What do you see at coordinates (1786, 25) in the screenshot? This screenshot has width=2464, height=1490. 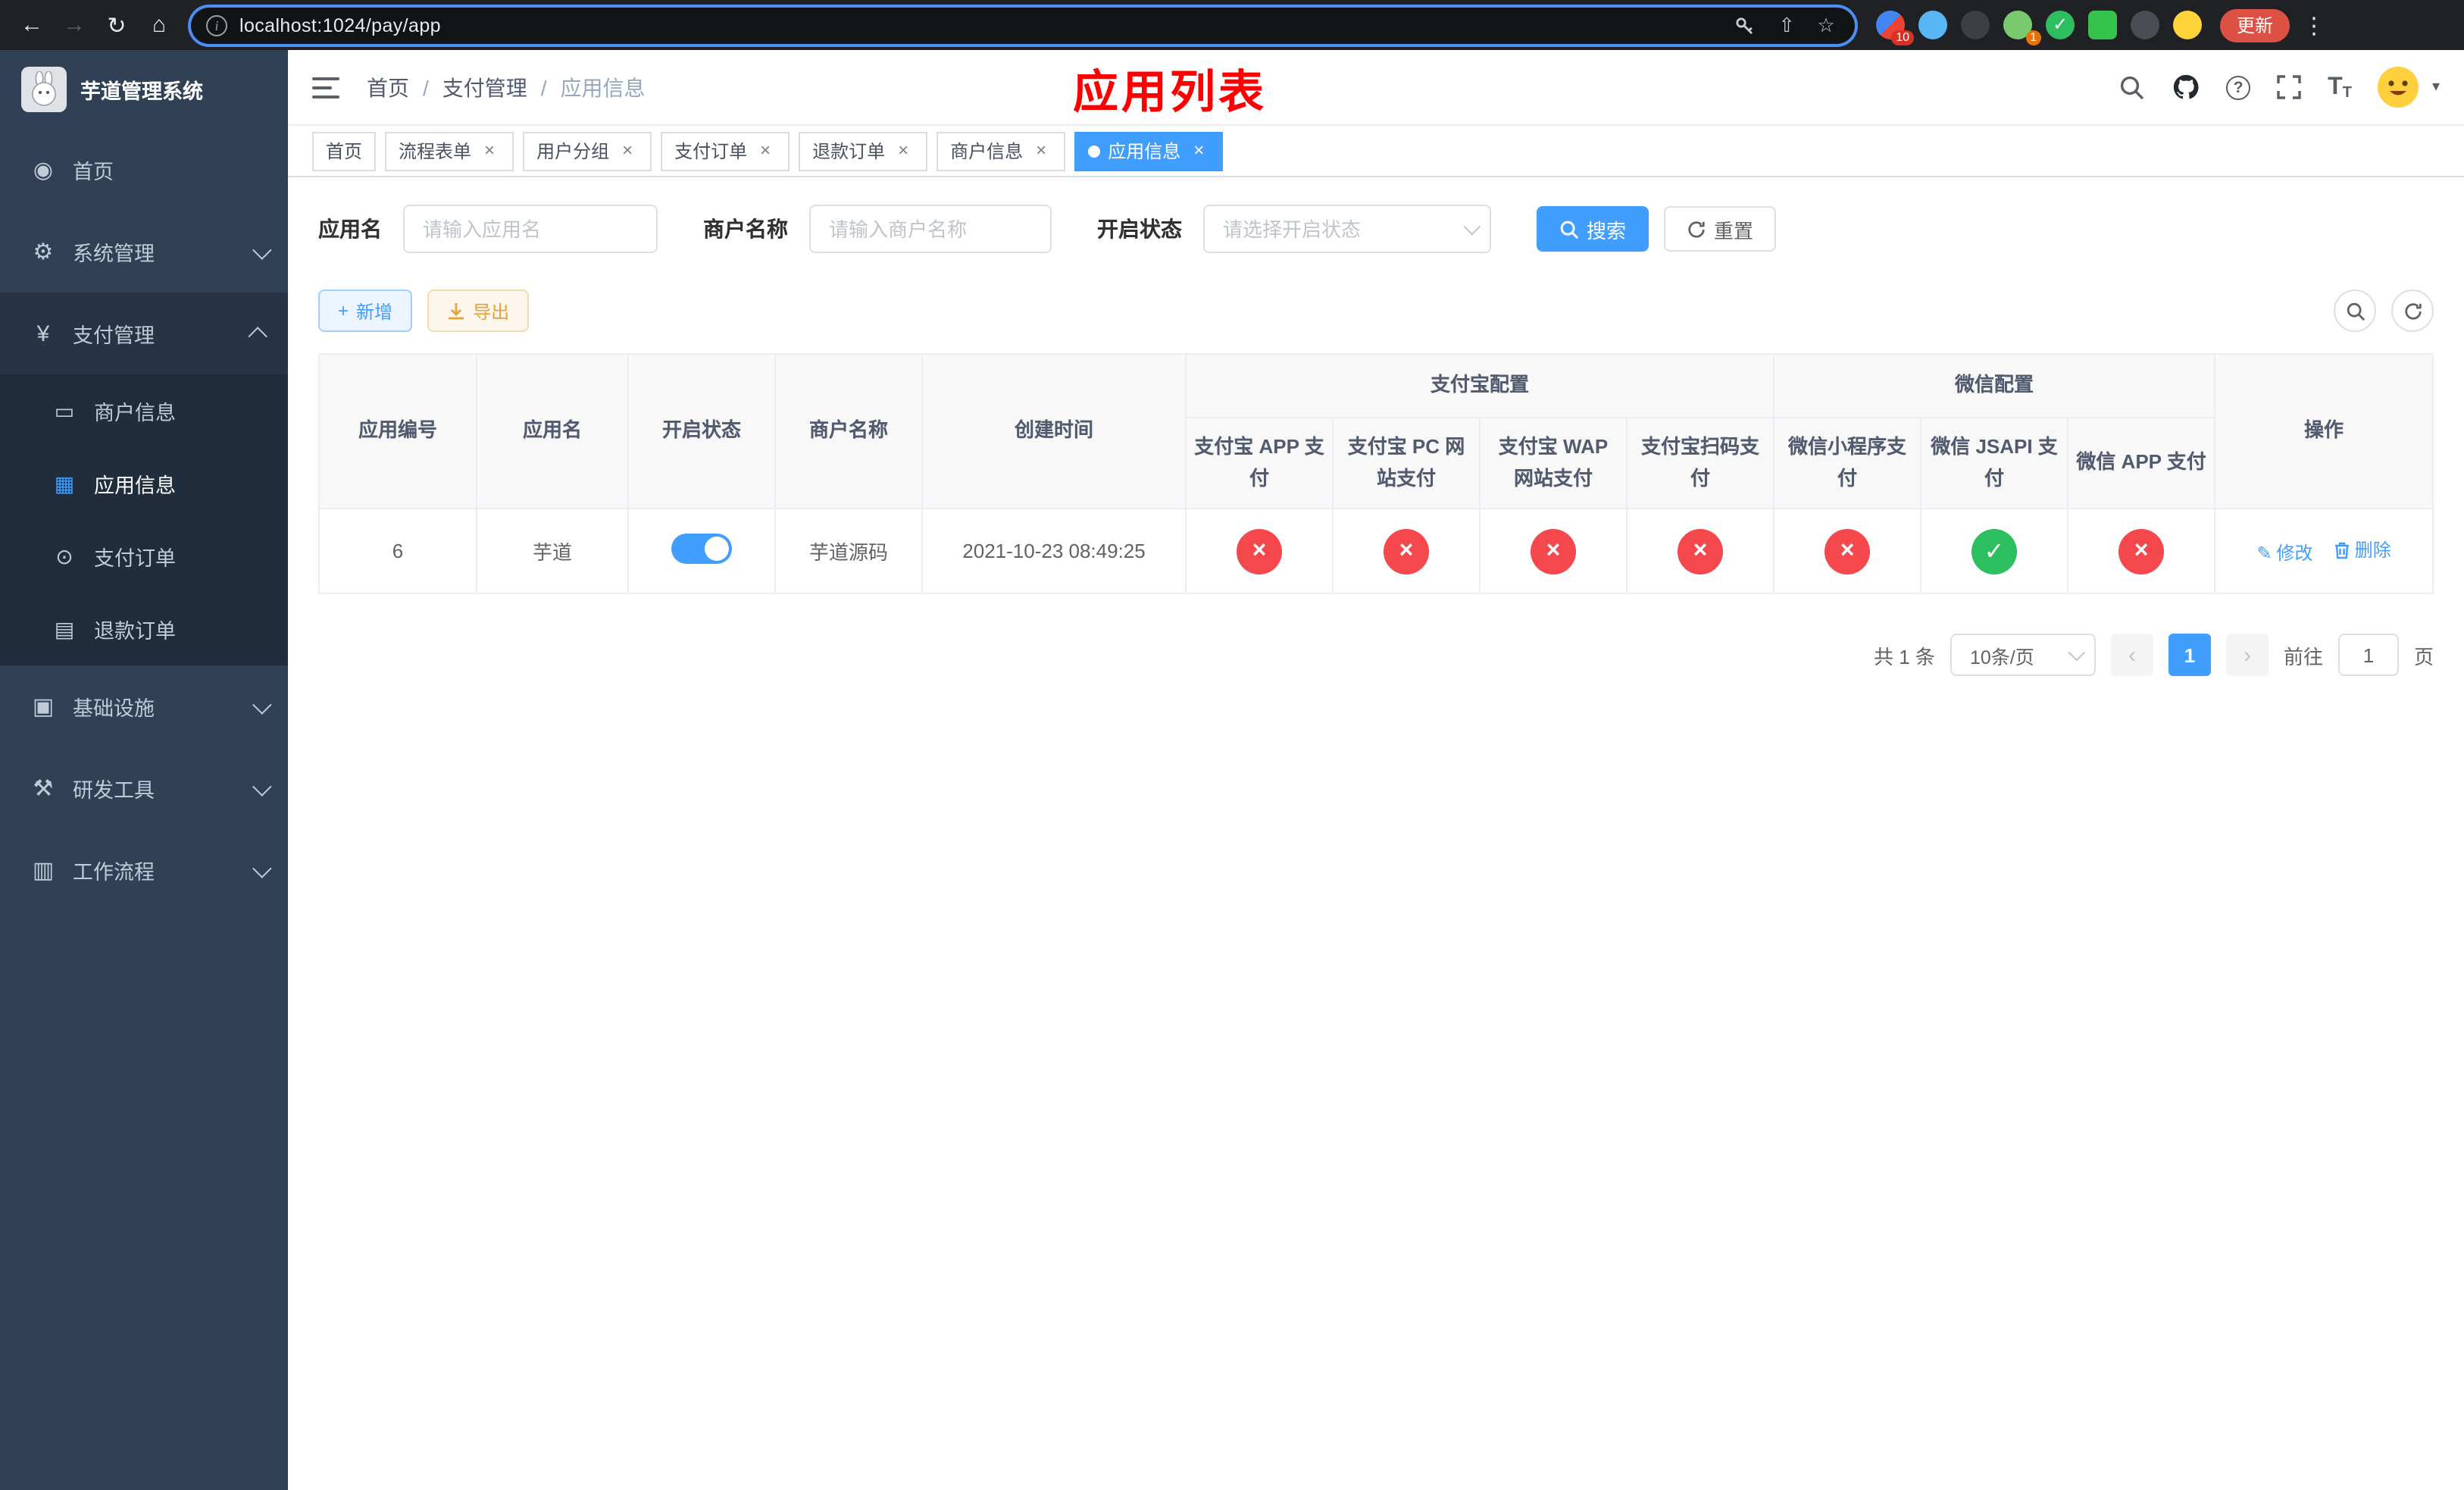 I see `share-icon: ⇧` at bounding box center [1786, 25].